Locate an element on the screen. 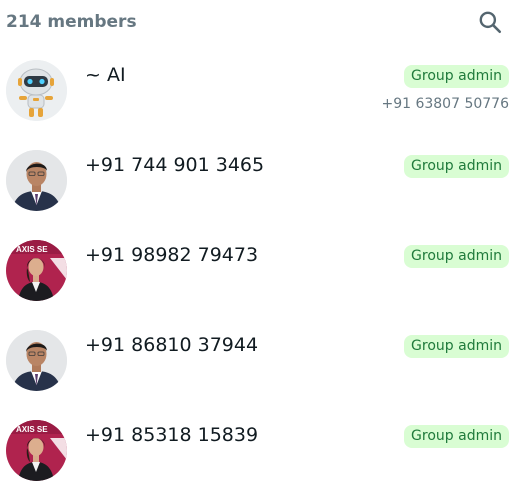 The height and width of the screenshot is (500, 521). member-count: 214 members is located at coordinates (71, 22).